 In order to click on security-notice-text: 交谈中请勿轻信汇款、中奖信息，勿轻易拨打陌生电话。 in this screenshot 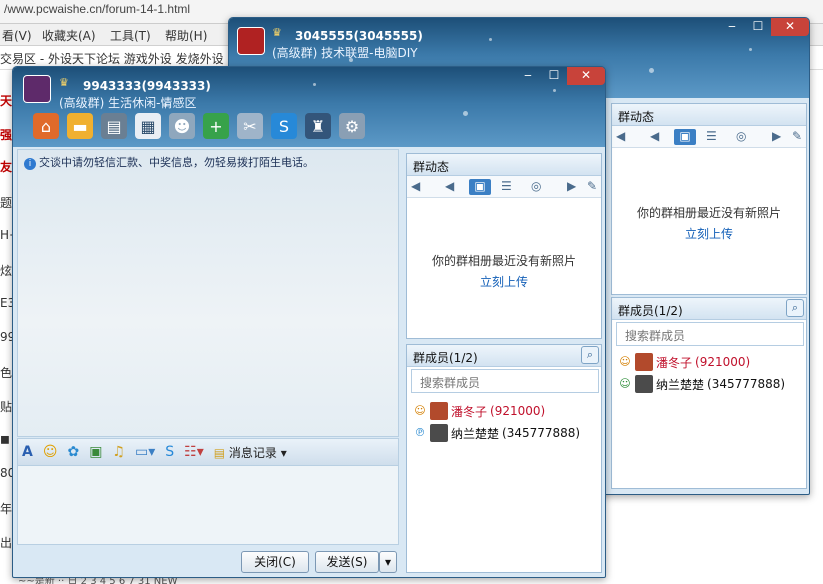, I will do `click(176, 162)`.